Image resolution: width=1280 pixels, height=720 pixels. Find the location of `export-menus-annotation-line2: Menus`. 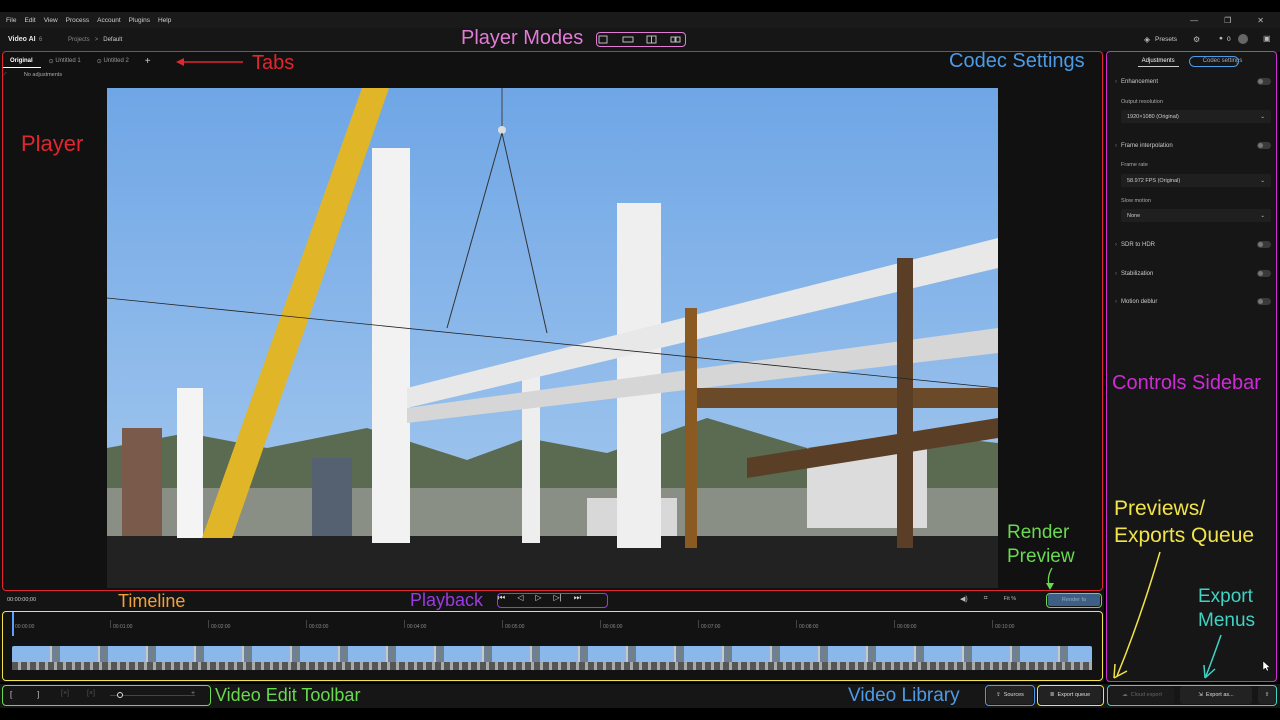

export-menus-annotation-line2: Menus is located at coordinates (1227, 620).